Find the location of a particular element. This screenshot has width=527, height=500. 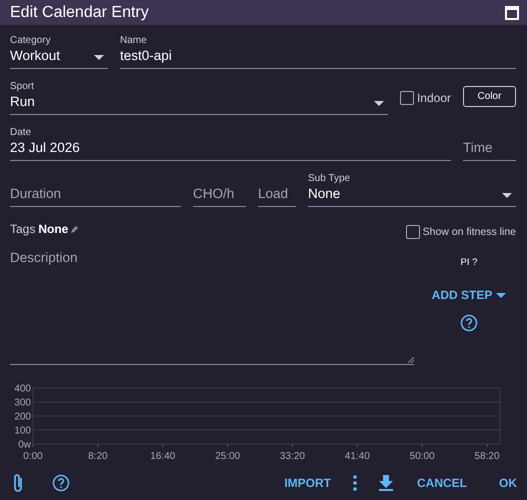

indoor-checkbox is located at coordinates (407, 98).